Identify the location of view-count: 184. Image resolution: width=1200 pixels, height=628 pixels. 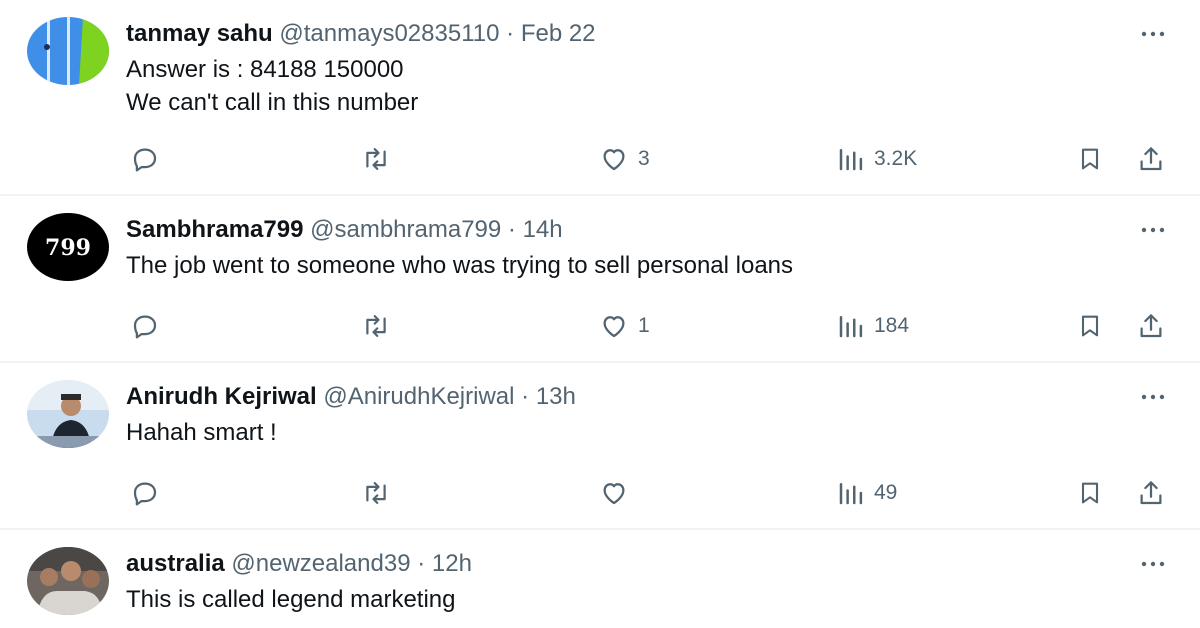
(892, 325).